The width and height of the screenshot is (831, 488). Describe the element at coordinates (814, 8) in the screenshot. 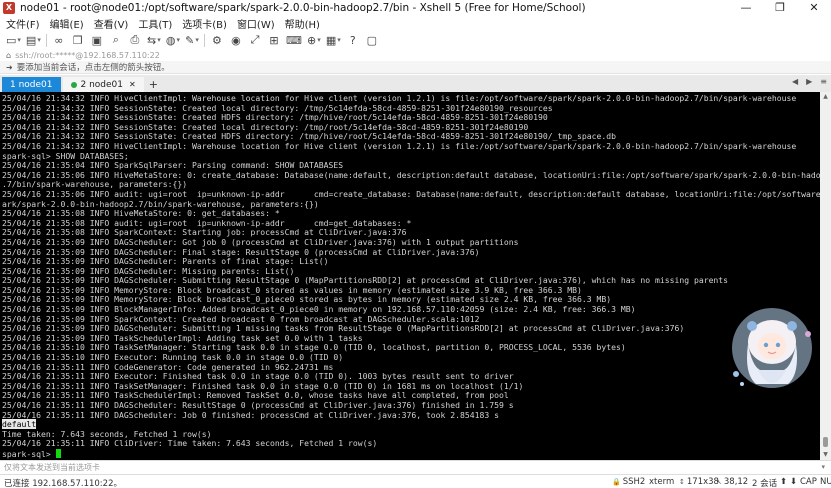

I see `close-button: ✕` at that location.